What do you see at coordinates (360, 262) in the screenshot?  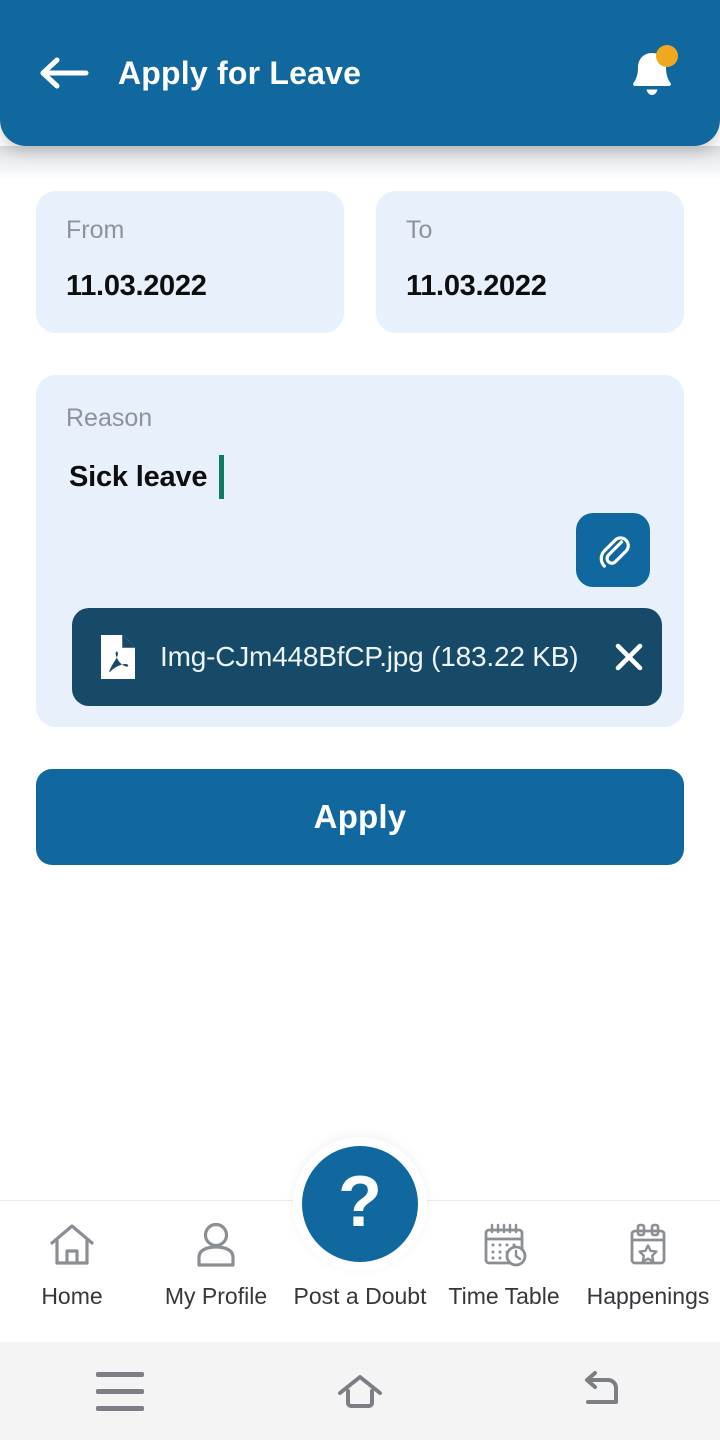 I see `date-range-row: From 11.03.2022 To 11.03.2022` at bounding box center [360, 262].